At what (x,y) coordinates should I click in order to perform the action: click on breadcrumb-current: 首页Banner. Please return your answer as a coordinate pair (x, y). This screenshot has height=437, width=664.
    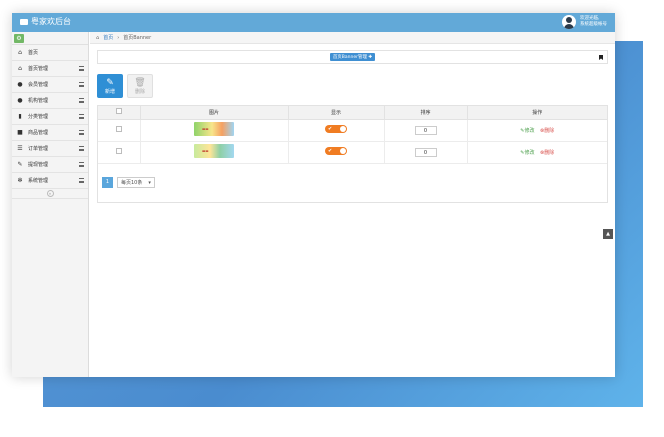
    Looking at the image, I should click on (137, 38).